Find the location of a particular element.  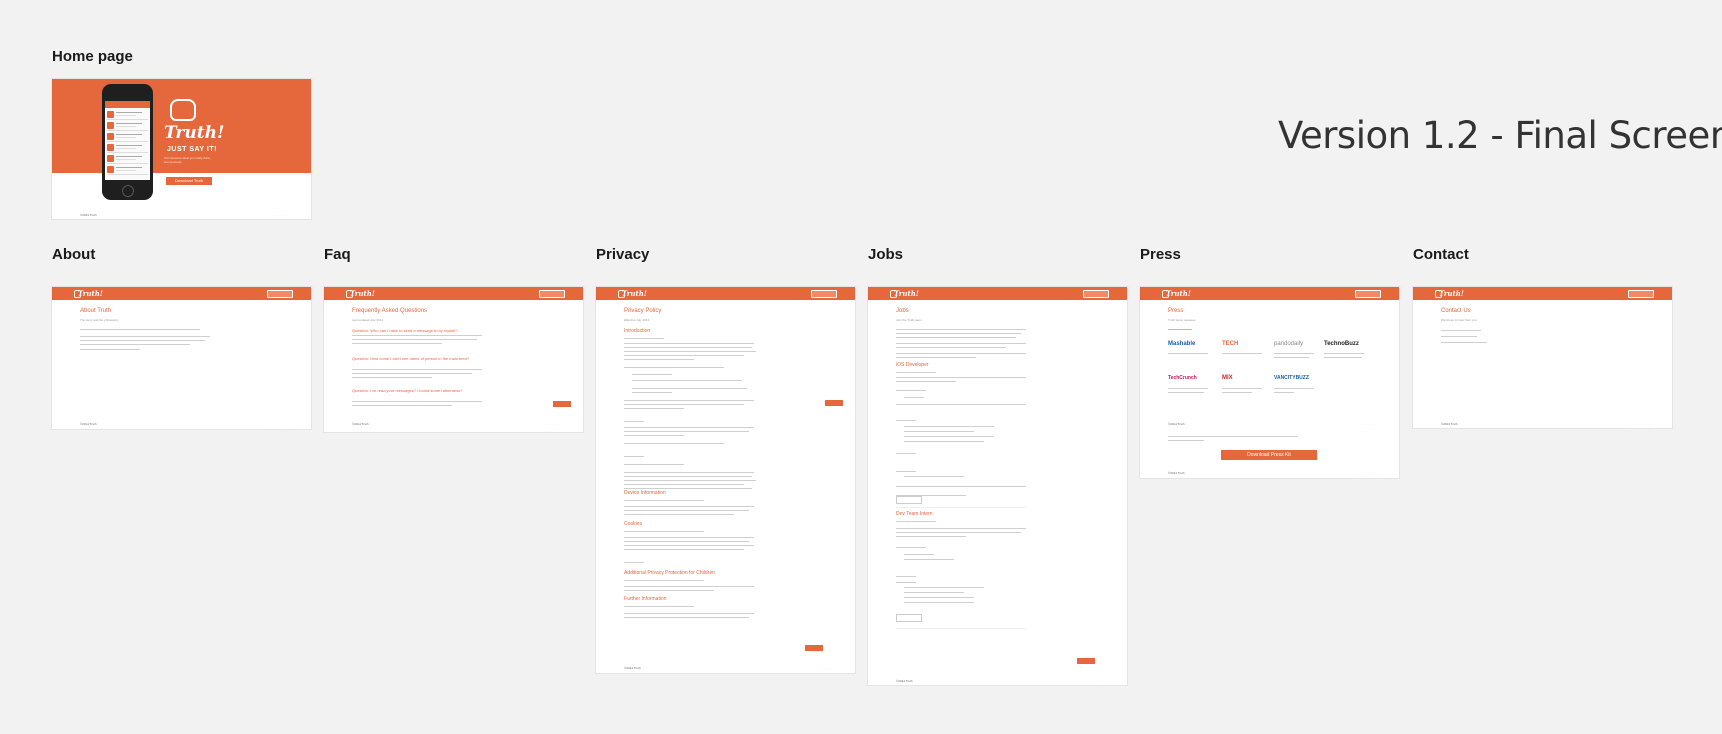

press-logo-mix: MIX is located at coordinates (1227, 378).